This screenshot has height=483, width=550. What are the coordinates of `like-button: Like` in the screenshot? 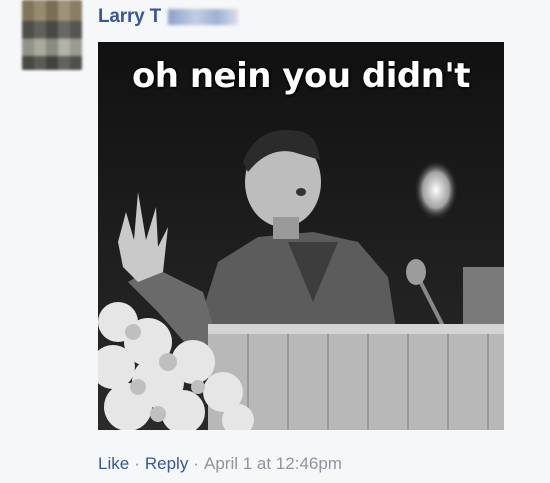 It's located at (113, 463).